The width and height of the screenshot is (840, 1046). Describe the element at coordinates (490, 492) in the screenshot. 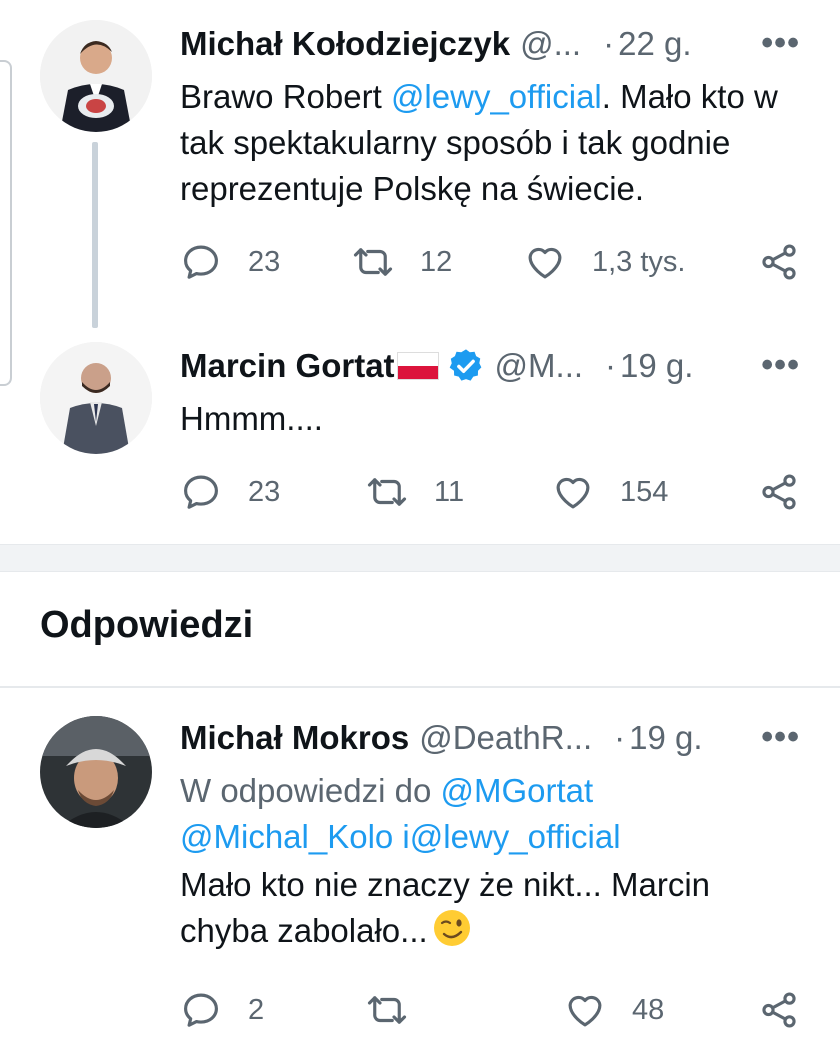

I see `tweet-actions: 23 11 154` at that location.